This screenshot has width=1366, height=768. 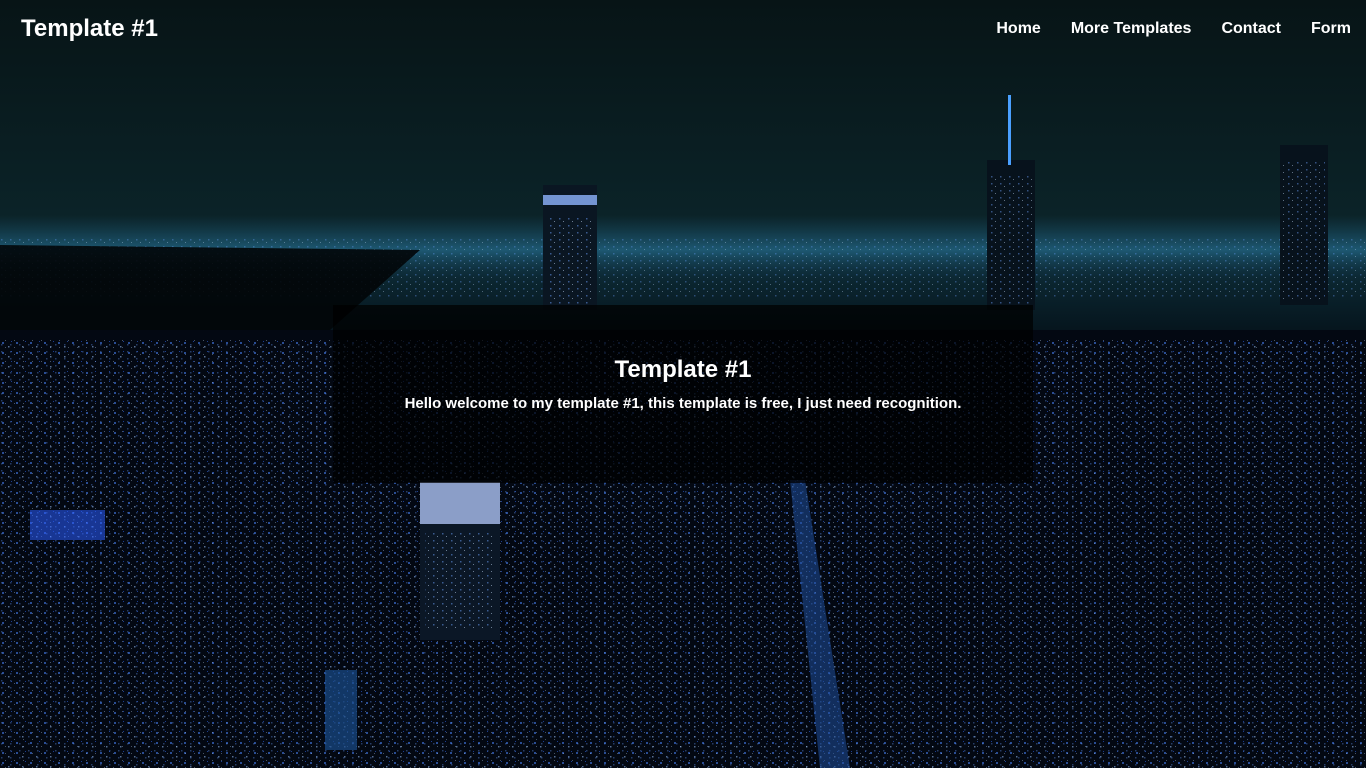 I want to click on nav-item-form: Form, so click(x=1331, y=29).